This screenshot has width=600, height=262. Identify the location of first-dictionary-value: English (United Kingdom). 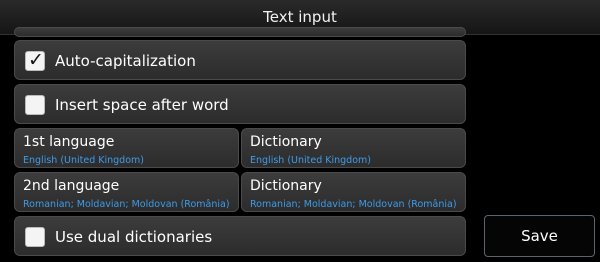
(310, 160).